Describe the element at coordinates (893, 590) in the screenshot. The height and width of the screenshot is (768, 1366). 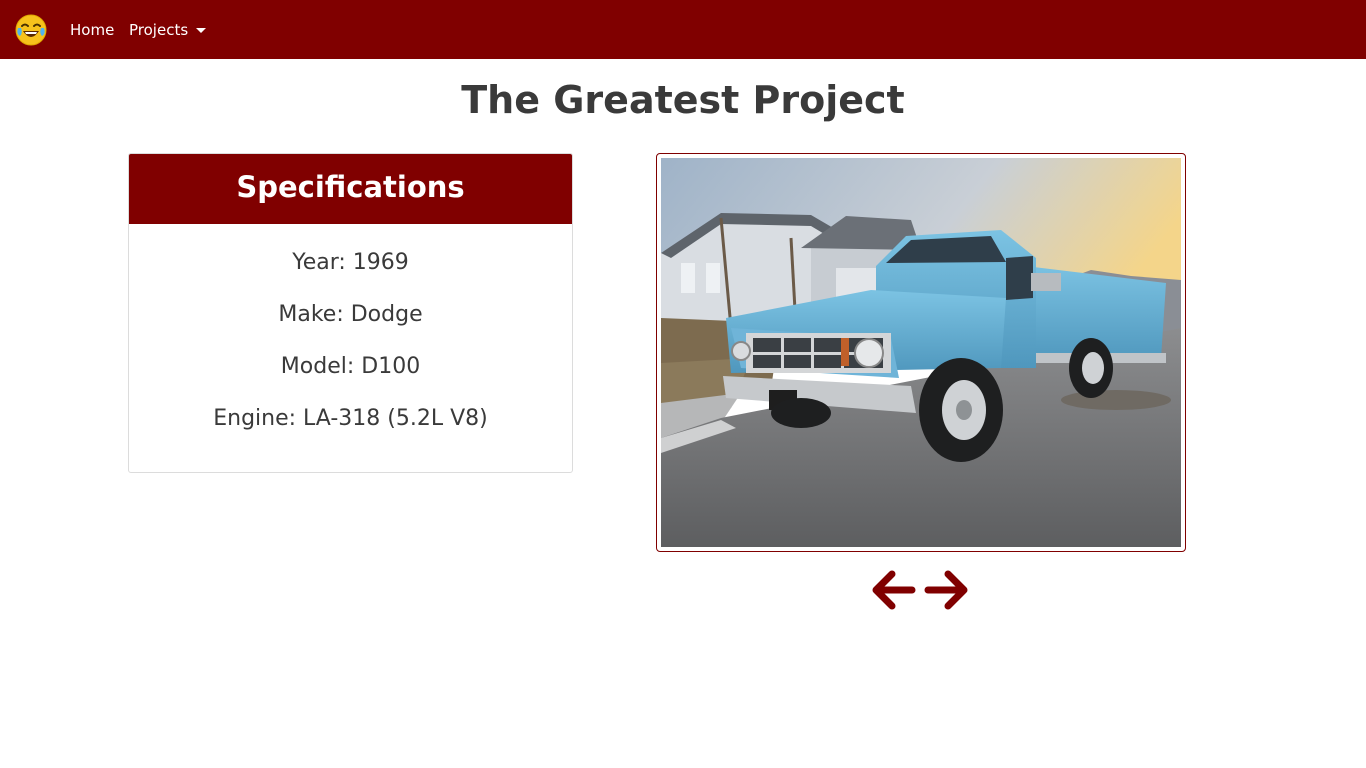
I see `arrow-left-icon` at that location.